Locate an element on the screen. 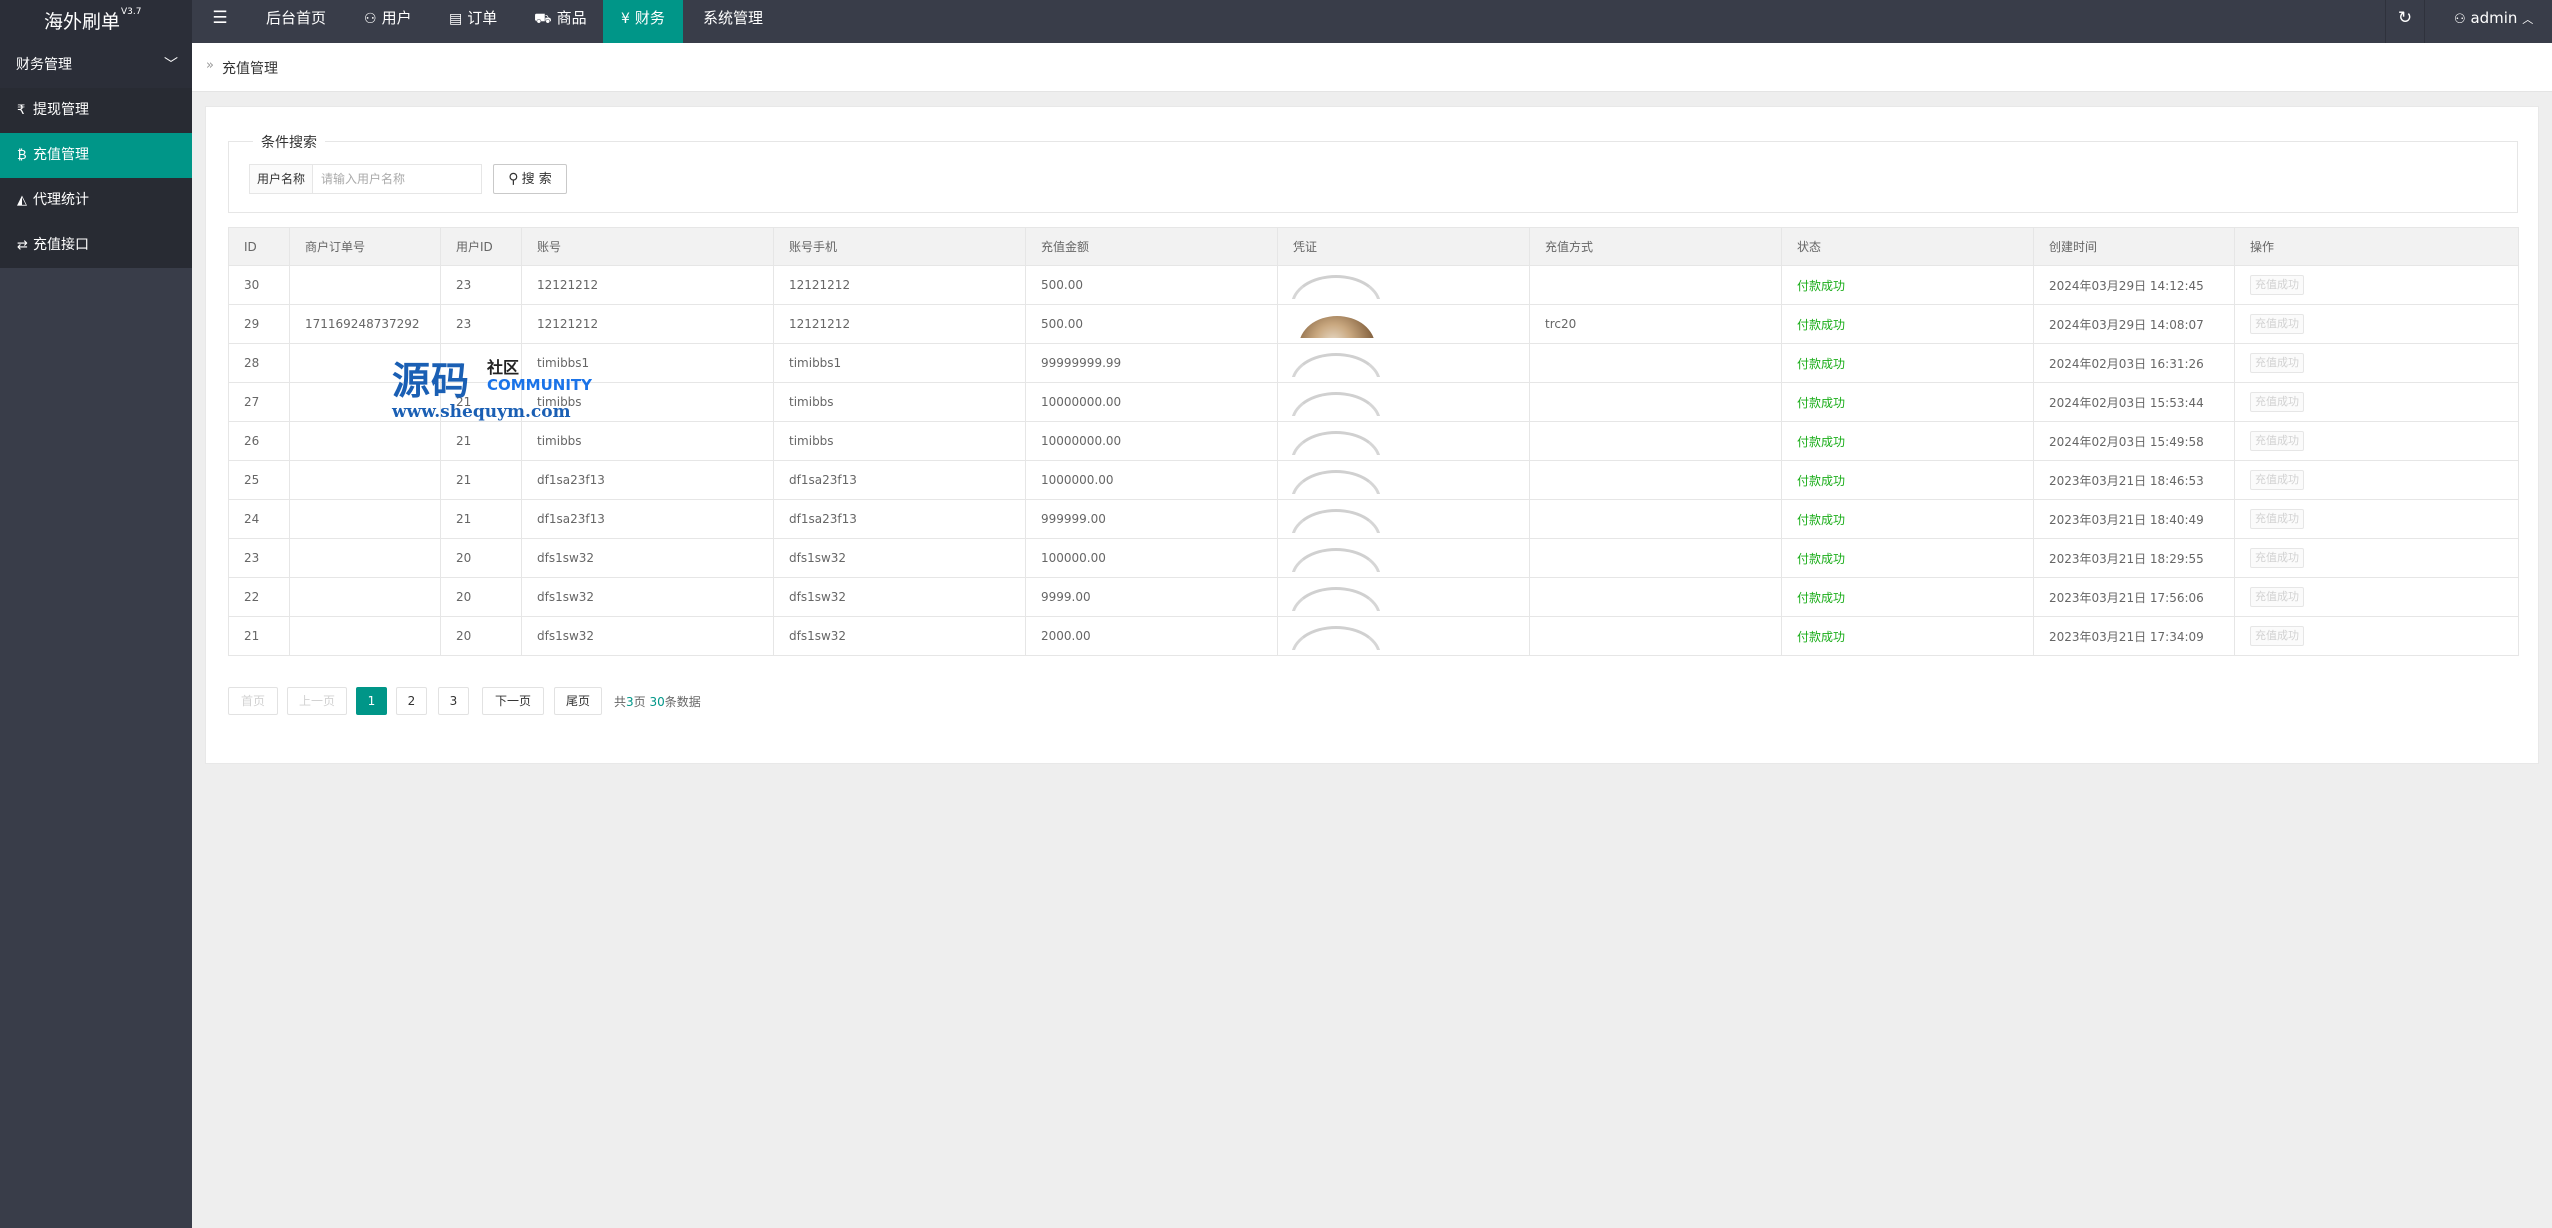 Image resolution: width=2552 pixels, height=1228 pixels. page-button: 3 is located at coordinates (453, 701).